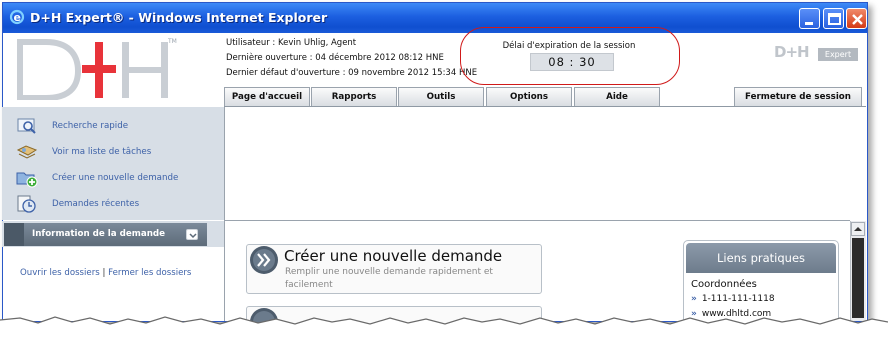 The width and height of the screenshot is (888, 337). I want to click on open-folders-link: Ouvrir les dossiers, so click(60, 273).